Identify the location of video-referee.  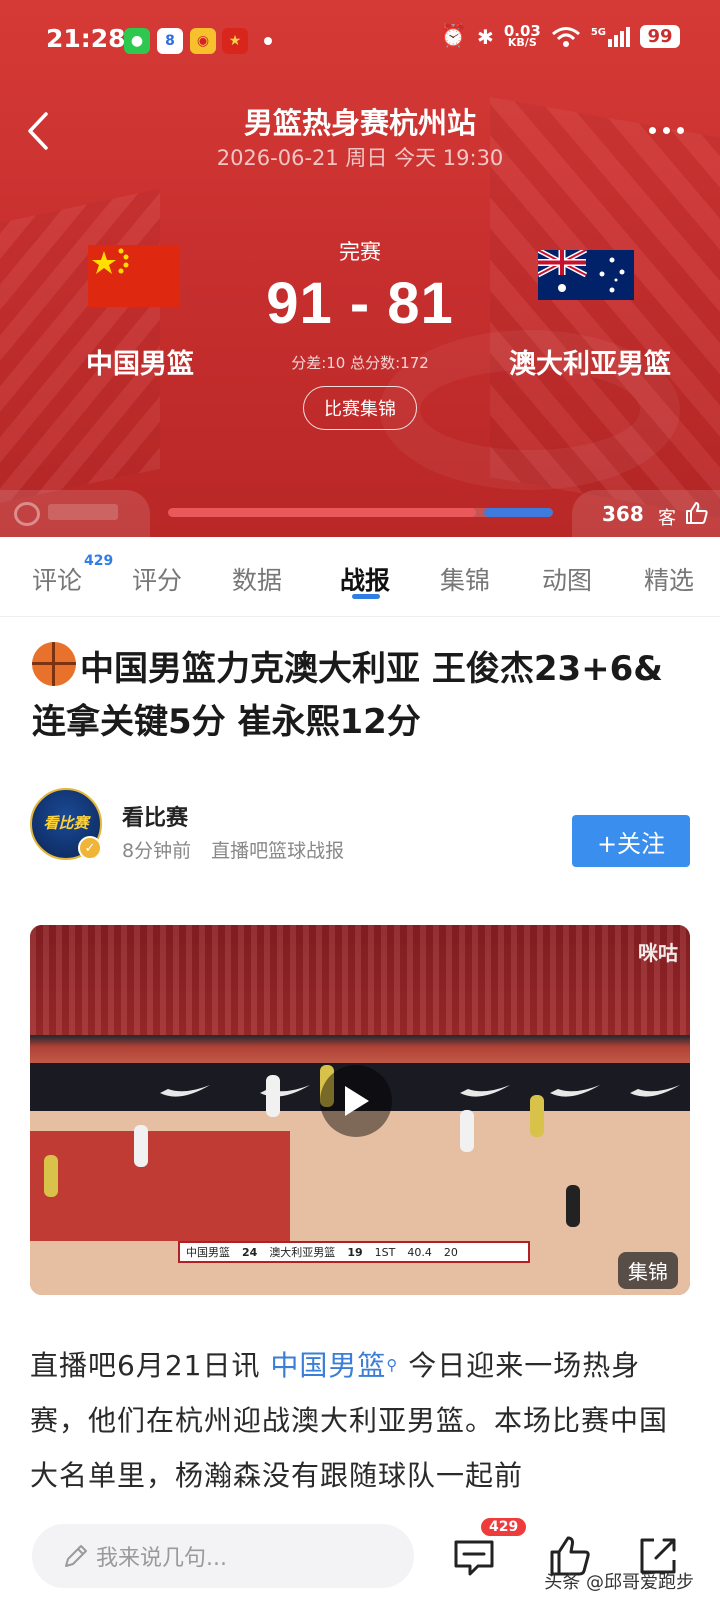
(573, 1206).